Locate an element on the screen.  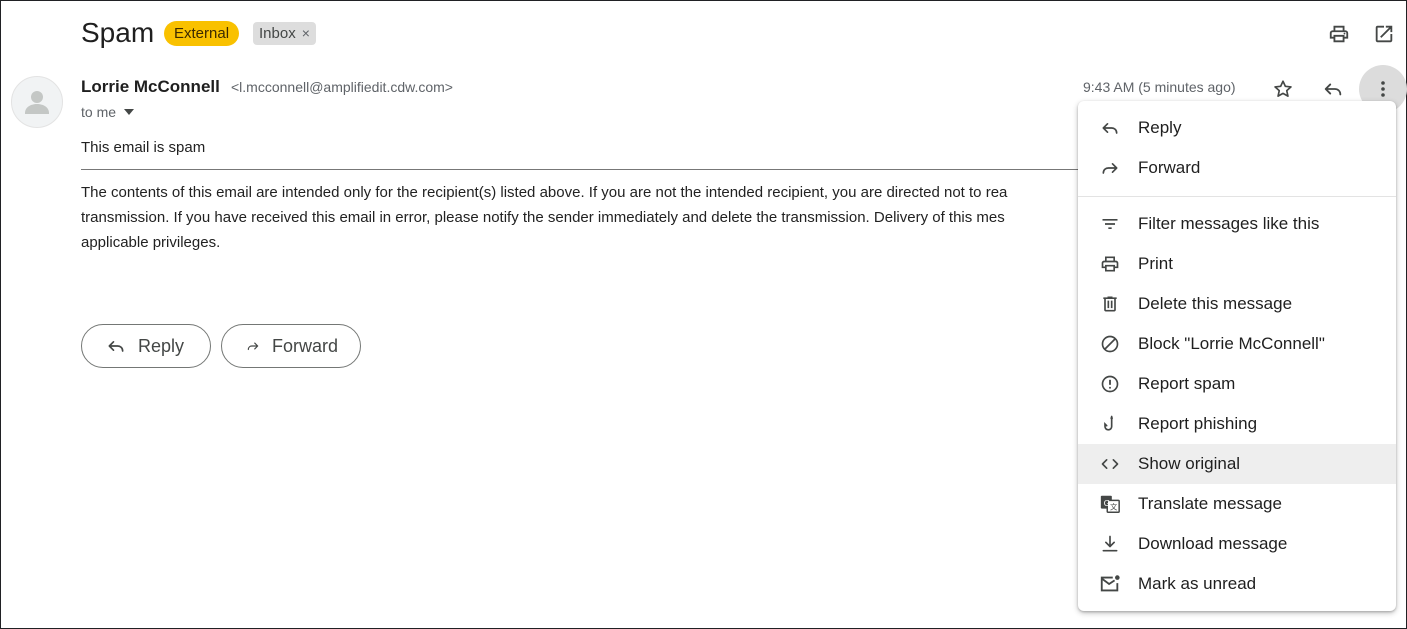
menu-item-report-phishing: Report phishing is located at coordinates (1237, 424).